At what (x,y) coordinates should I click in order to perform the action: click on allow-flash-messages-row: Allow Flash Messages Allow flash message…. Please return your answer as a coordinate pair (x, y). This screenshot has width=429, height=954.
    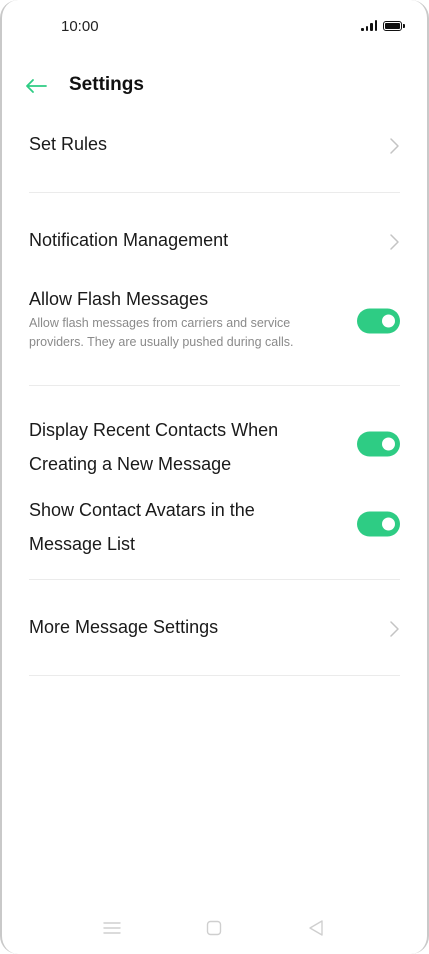
    Looking at the image, I should click on (214, 321).